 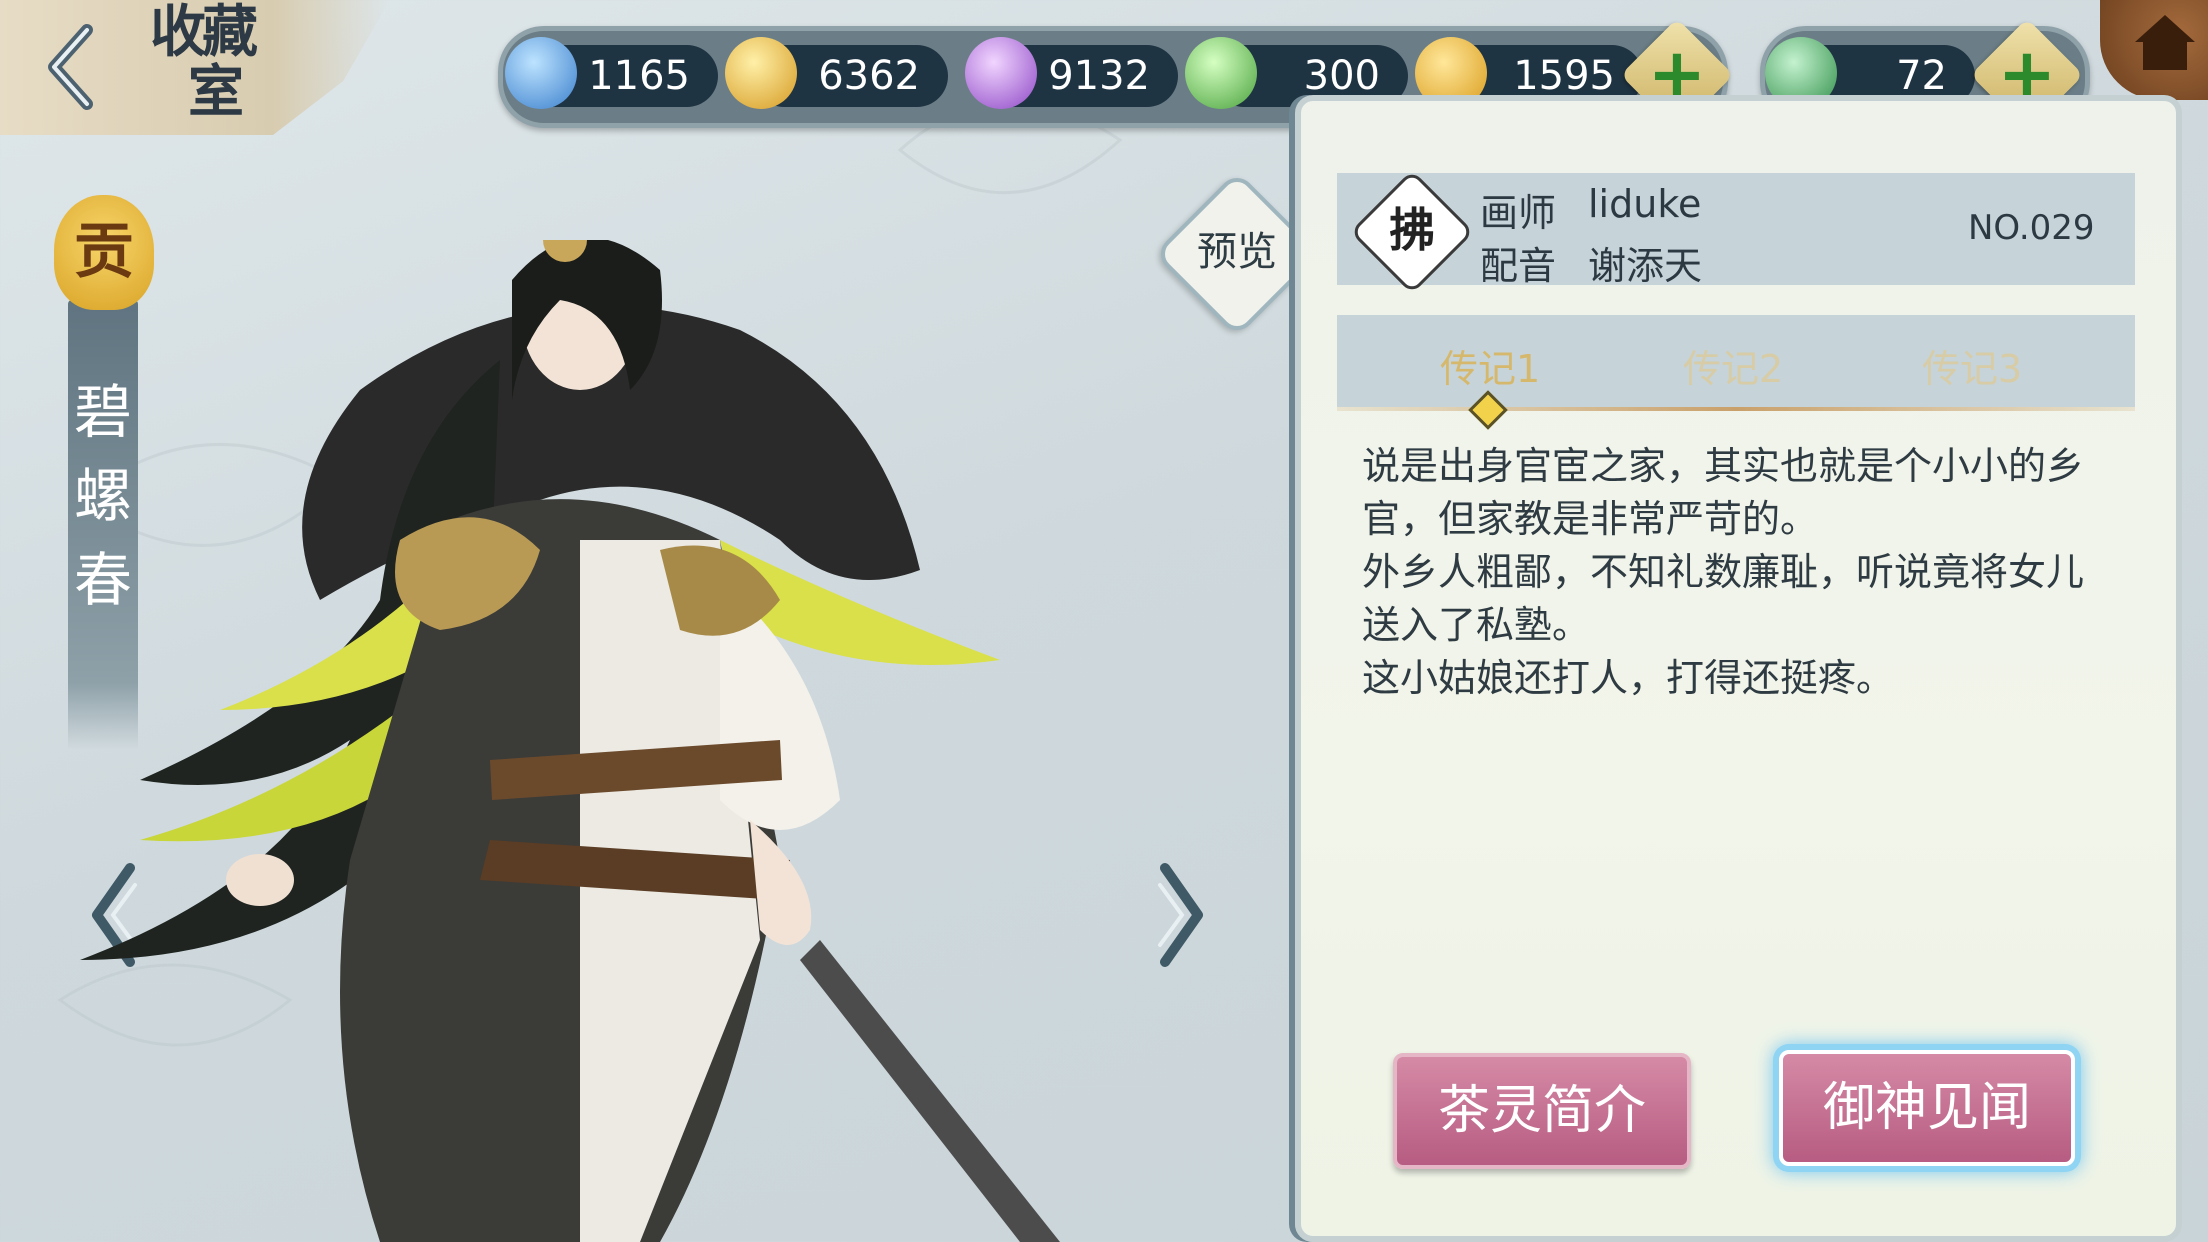 What do you see at coordinates (639, 76) in the screenshot?
I see `blue-gem-count: 1165` at bounding box center [639, 76].